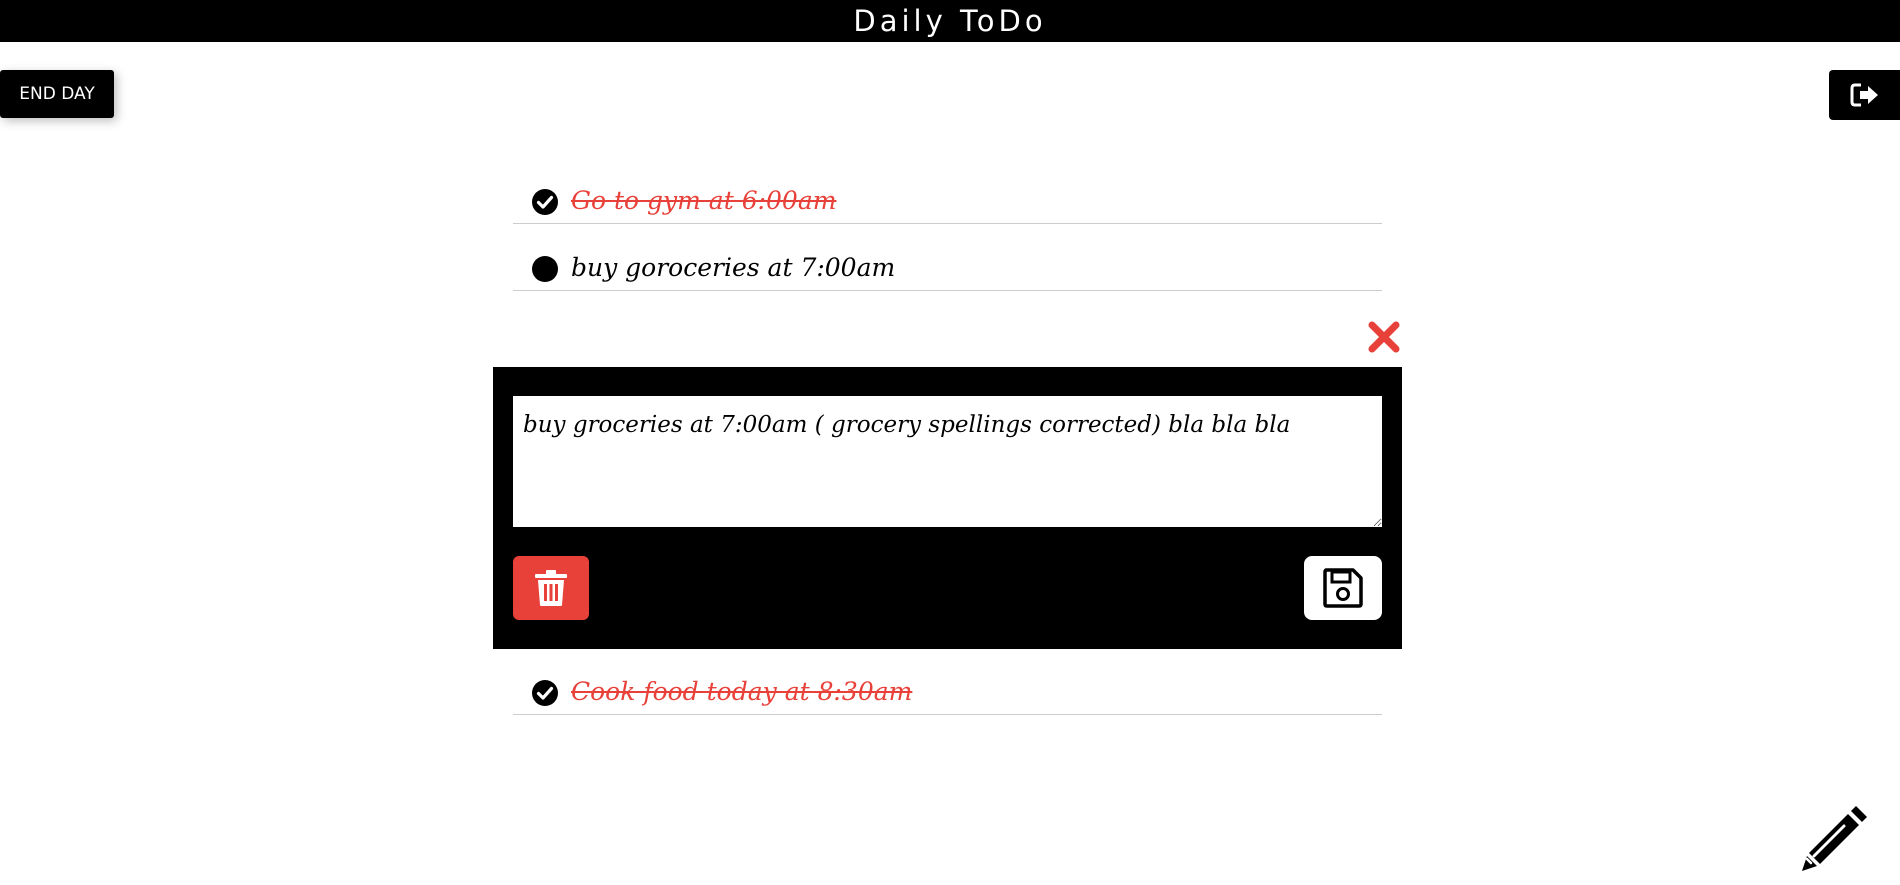 This screenshot has height=885, width=1900. I want to click on todo-item: buy goroceries at 7:00am, so click(947, 268).